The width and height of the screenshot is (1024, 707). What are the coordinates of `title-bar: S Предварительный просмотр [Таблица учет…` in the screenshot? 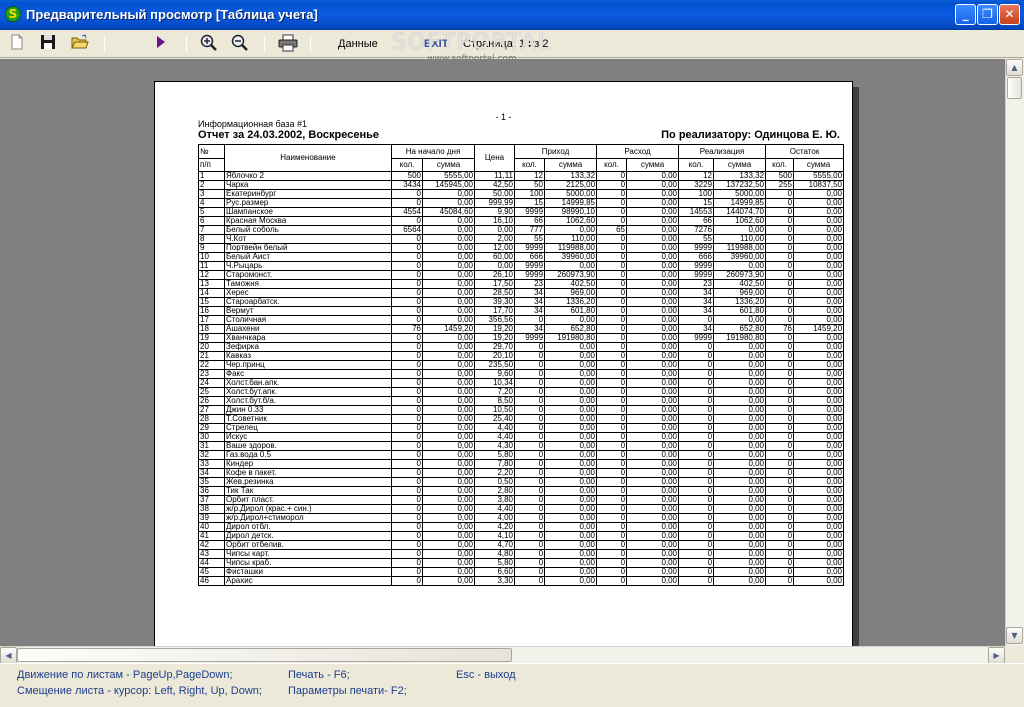 It's located at (512, 15).